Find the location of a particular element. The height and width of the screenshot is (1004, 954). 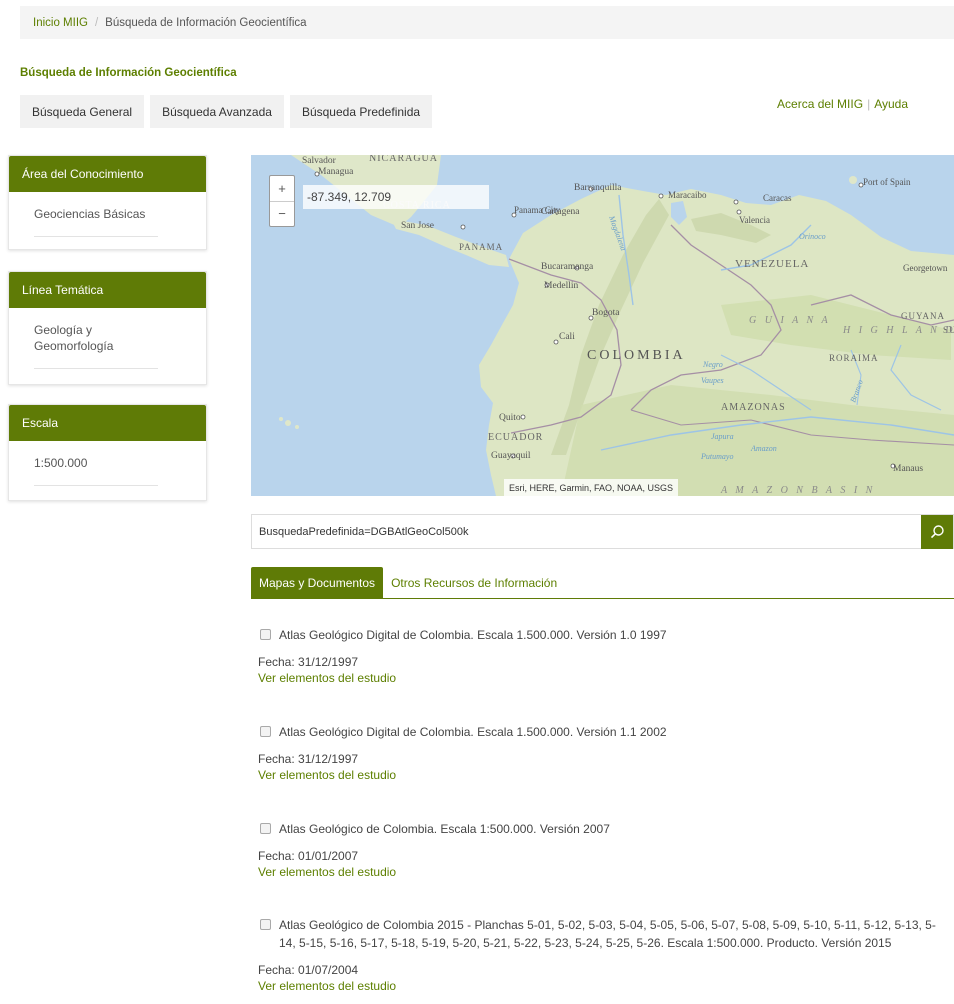

filter-panel-escala: Escala 1:500.000 is located at coordinates (107, 452).